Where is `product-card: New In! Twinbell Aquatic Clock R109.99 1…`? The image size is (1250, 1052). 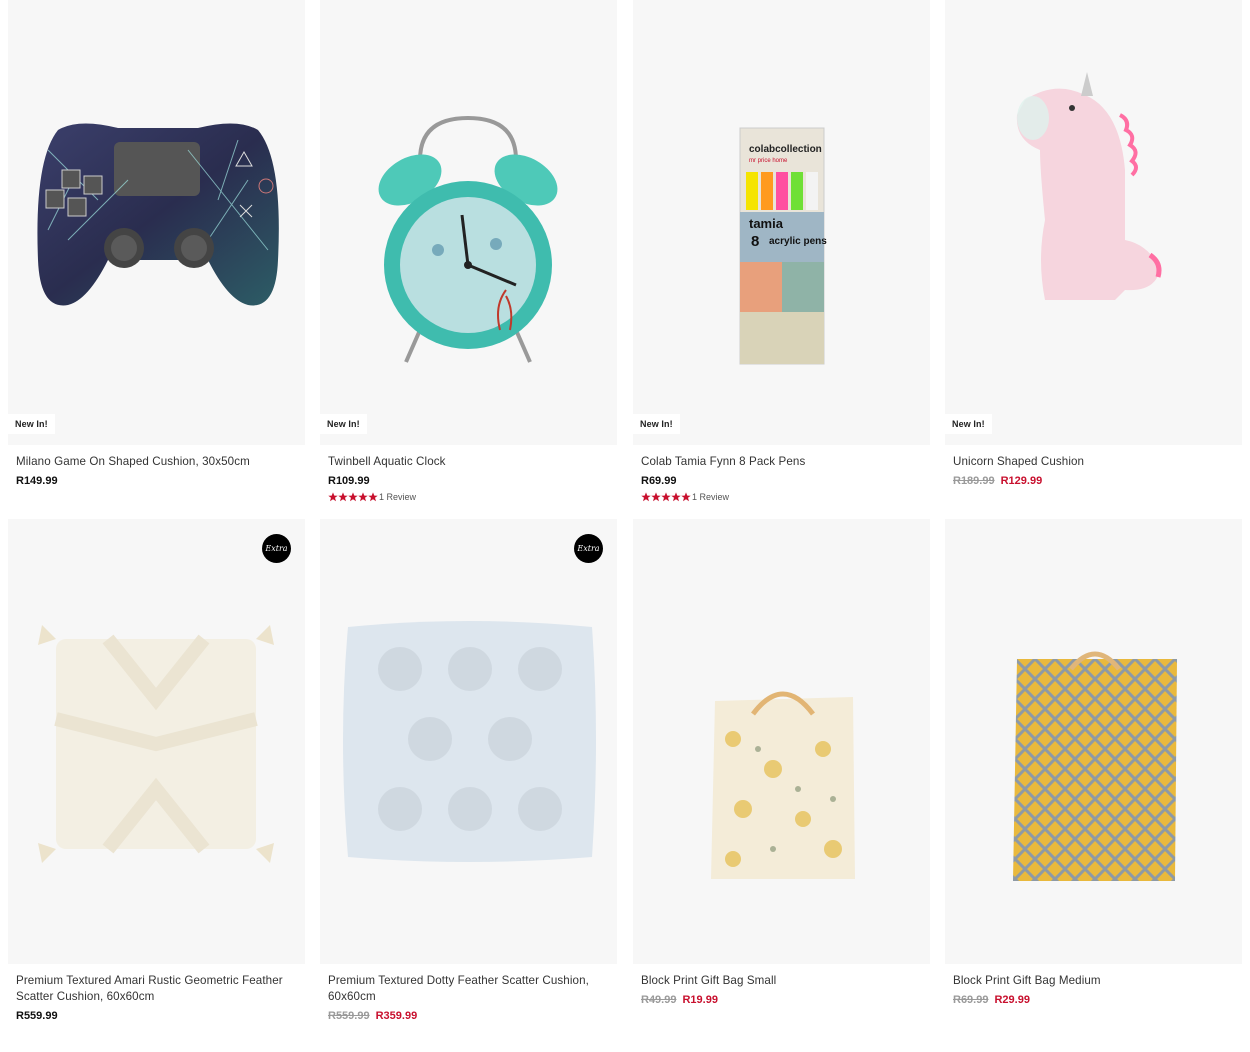
product-card: New In! Twinbell Aquatic Clock R109.99 1… is located at coordinates (468, 251).